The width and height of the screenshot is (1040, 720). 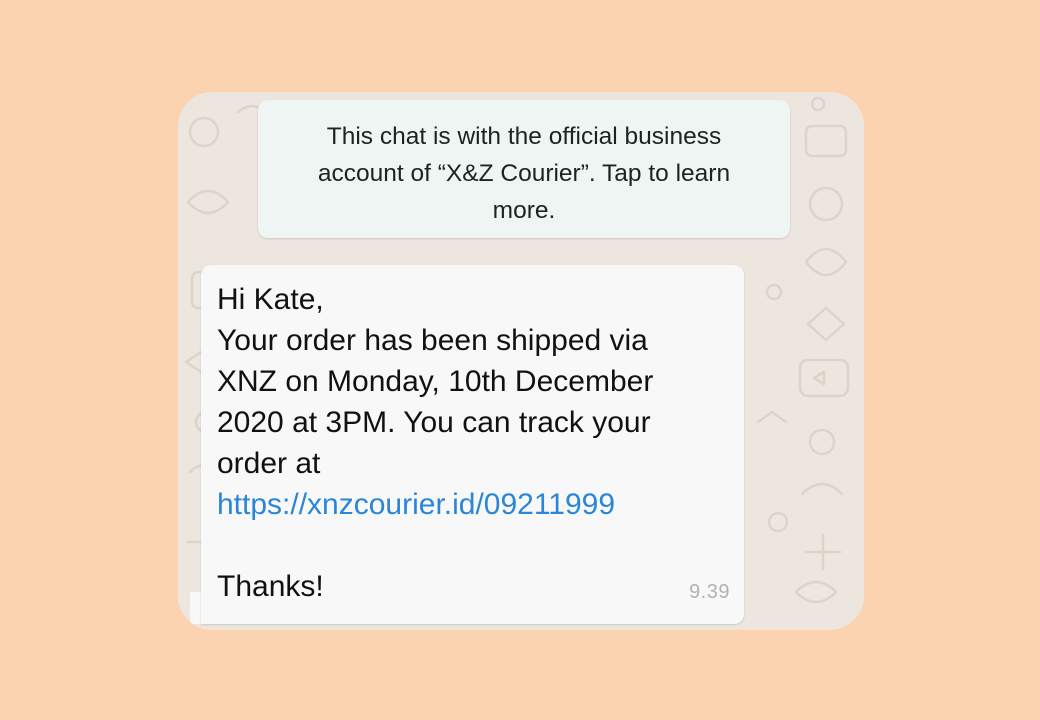 What do you see at coordinates (416, 504) in the screenshot?
I see `tracking-link: https://xnzcourier.id/09211999` at bounding box center [416, 504].